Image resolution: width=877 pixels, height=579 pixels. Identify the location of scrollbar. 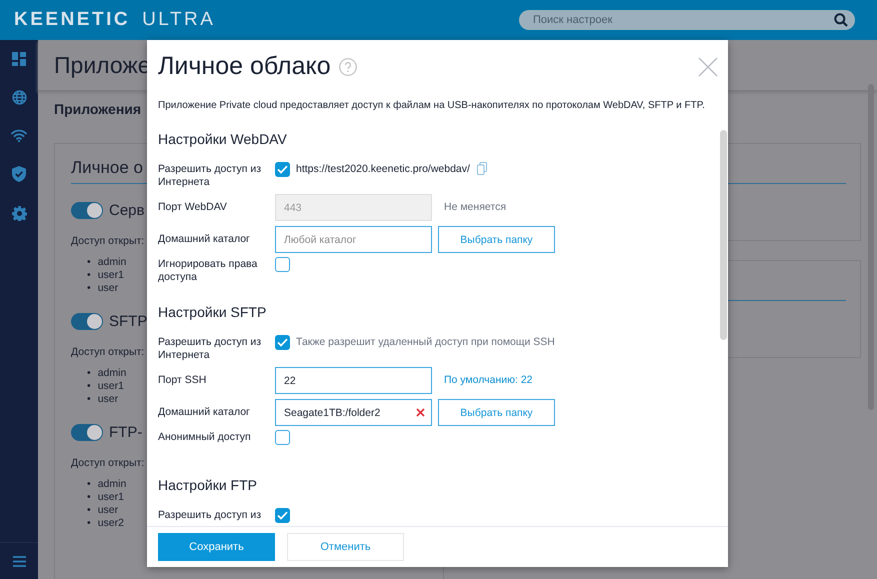
(723, 235).